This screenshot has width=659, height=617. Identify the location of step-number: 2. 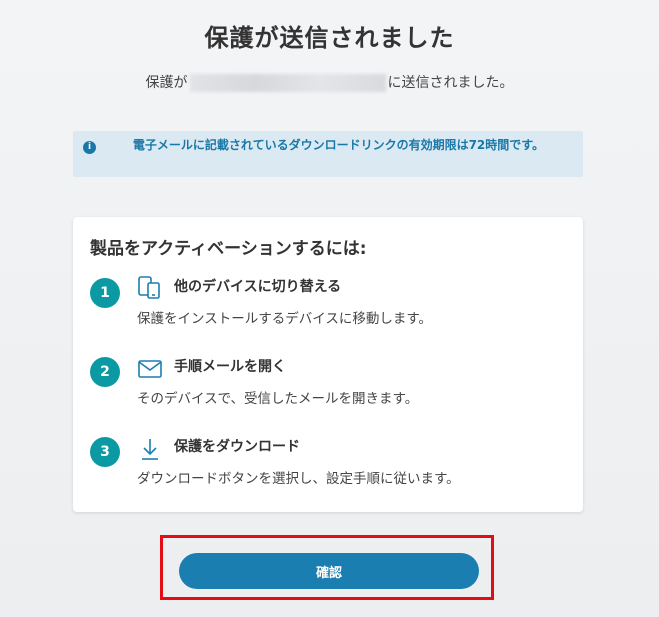
(105, 372).